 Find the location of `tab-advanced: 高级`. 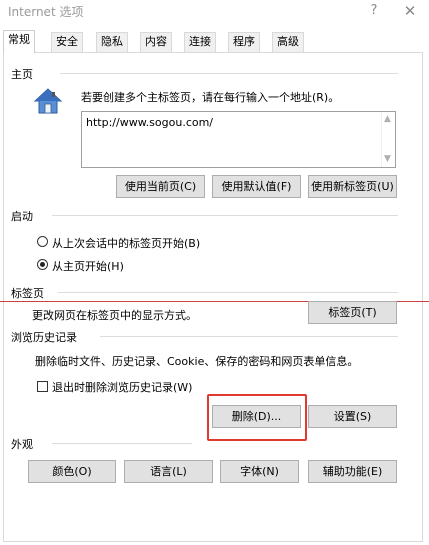

tab-advanced: 高级 is located at coordinates (288, 42).